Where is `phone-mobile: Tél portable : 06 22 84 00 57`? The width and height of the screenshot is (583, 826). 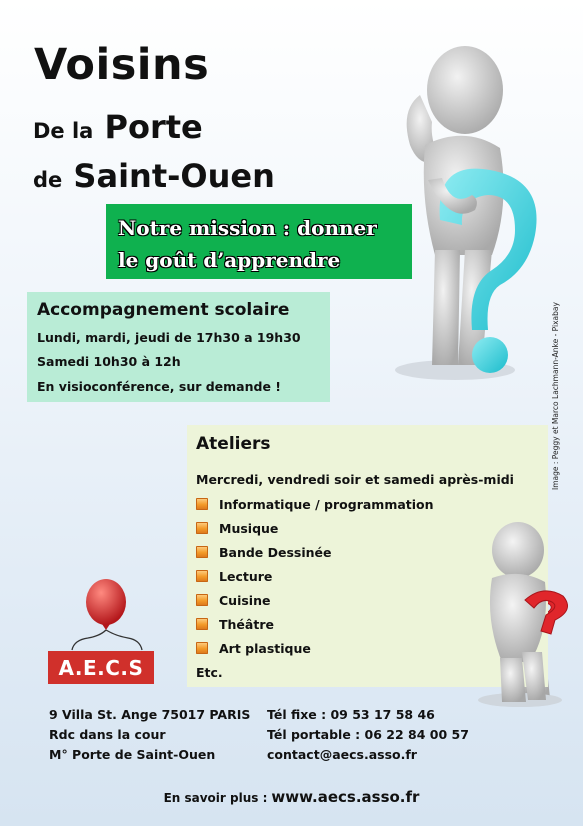 phone-mobile: Tél portable : 06 22 84 00 57 is located at coordinates (368, 734).